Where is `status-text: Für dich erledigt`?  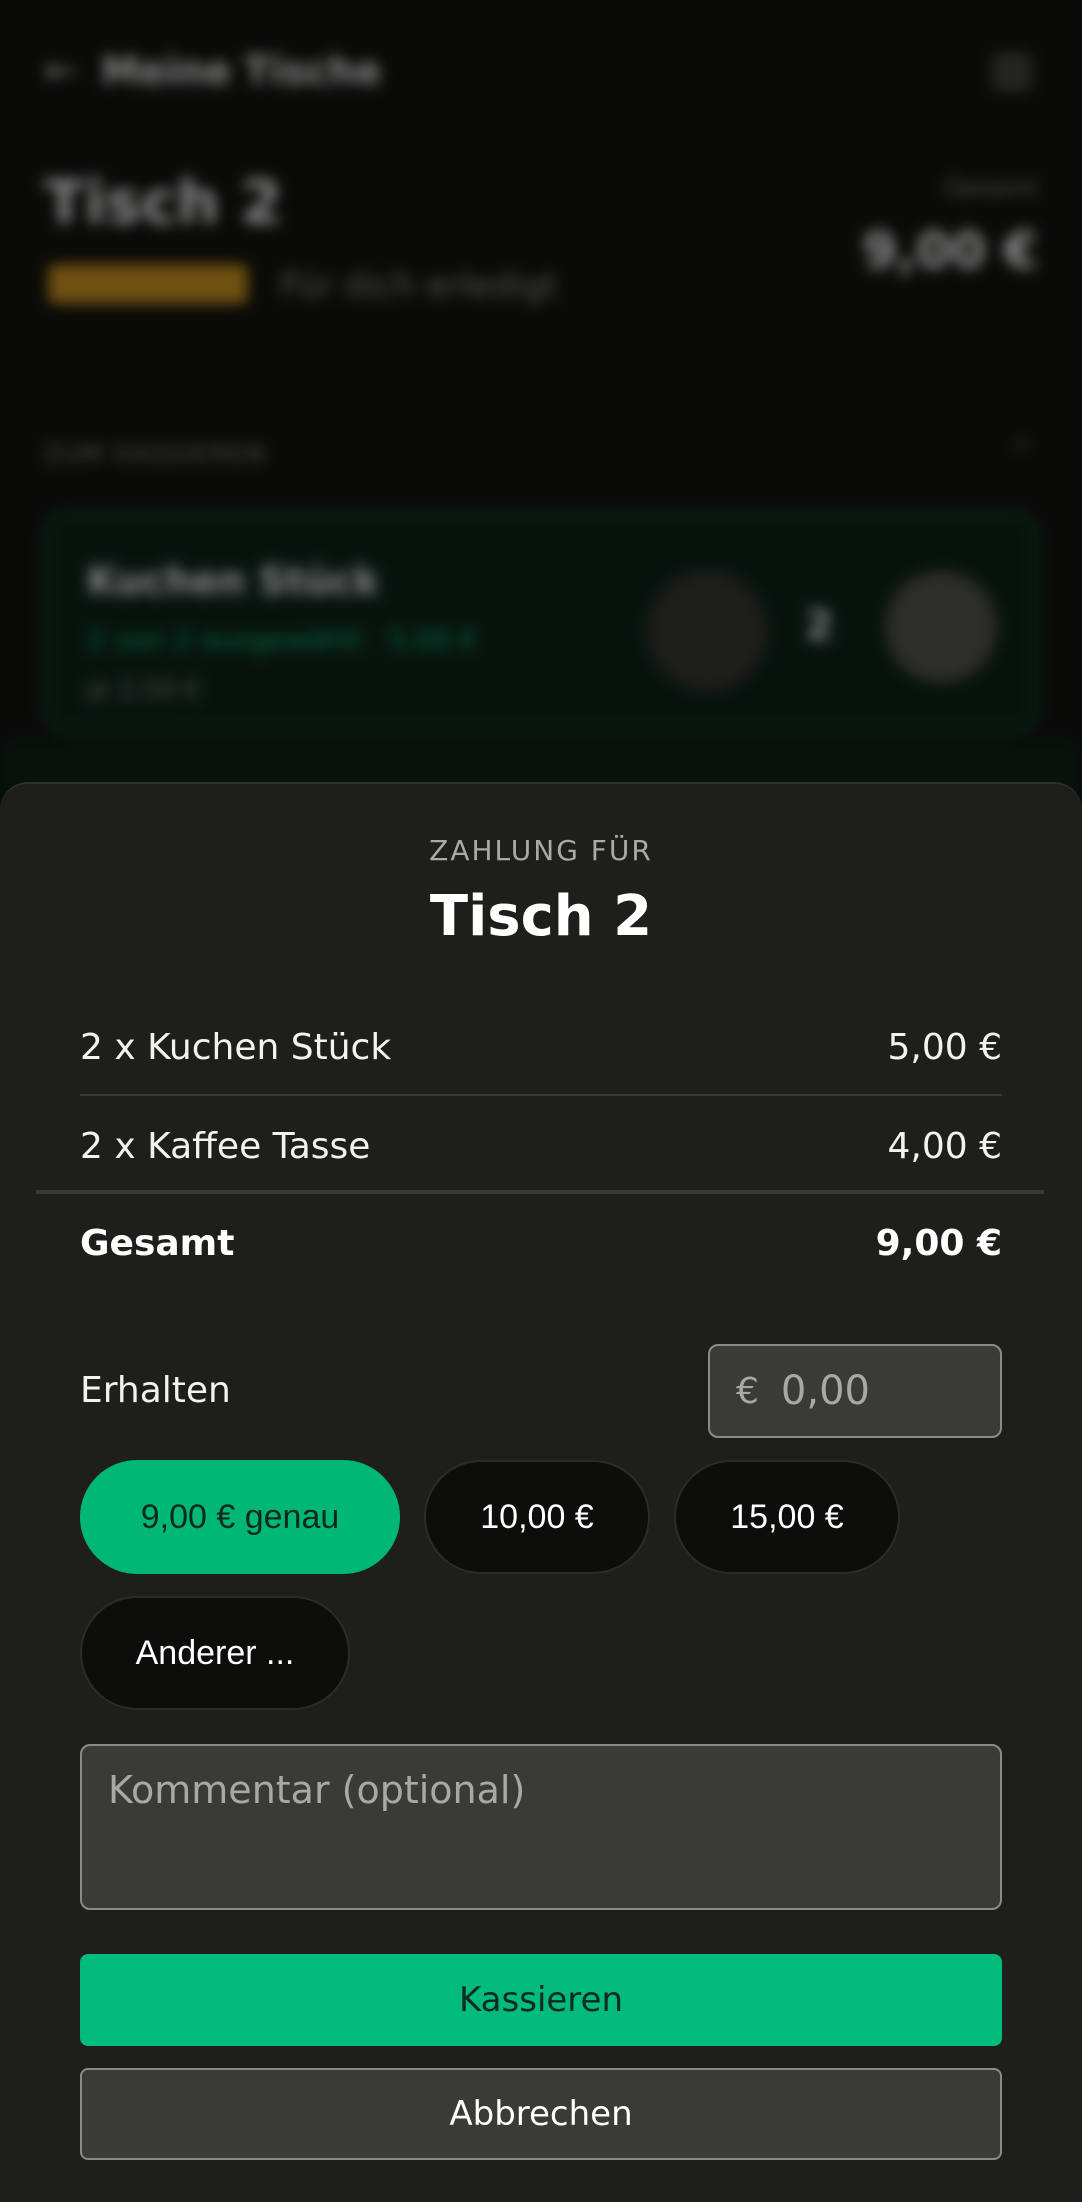
status-text: Für dich erledigt is located at coordinates (419, 286).